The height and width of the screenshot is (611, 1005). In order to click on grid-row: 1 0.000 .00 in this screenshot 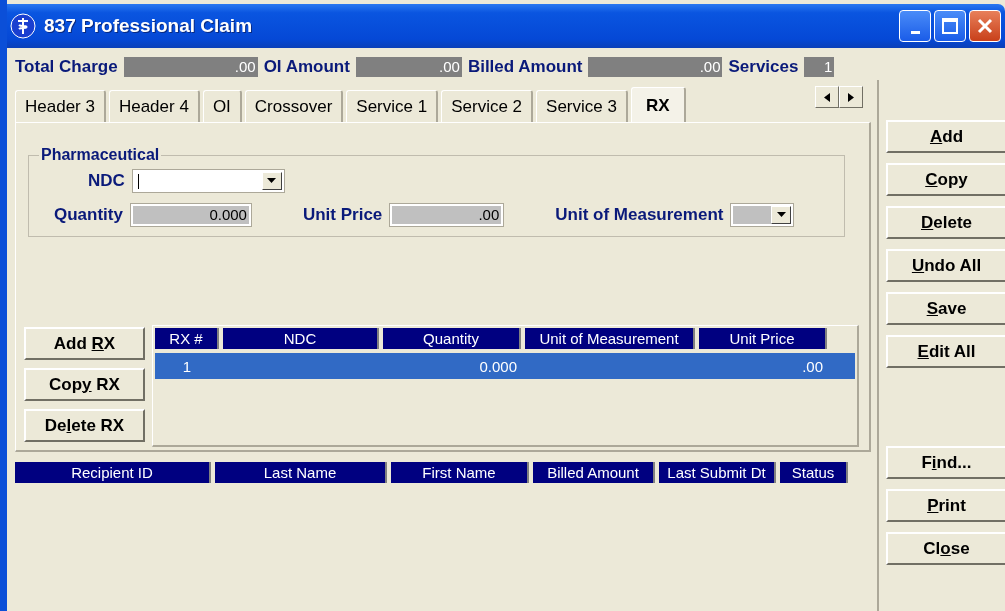, I will do `click(505, 366)`.